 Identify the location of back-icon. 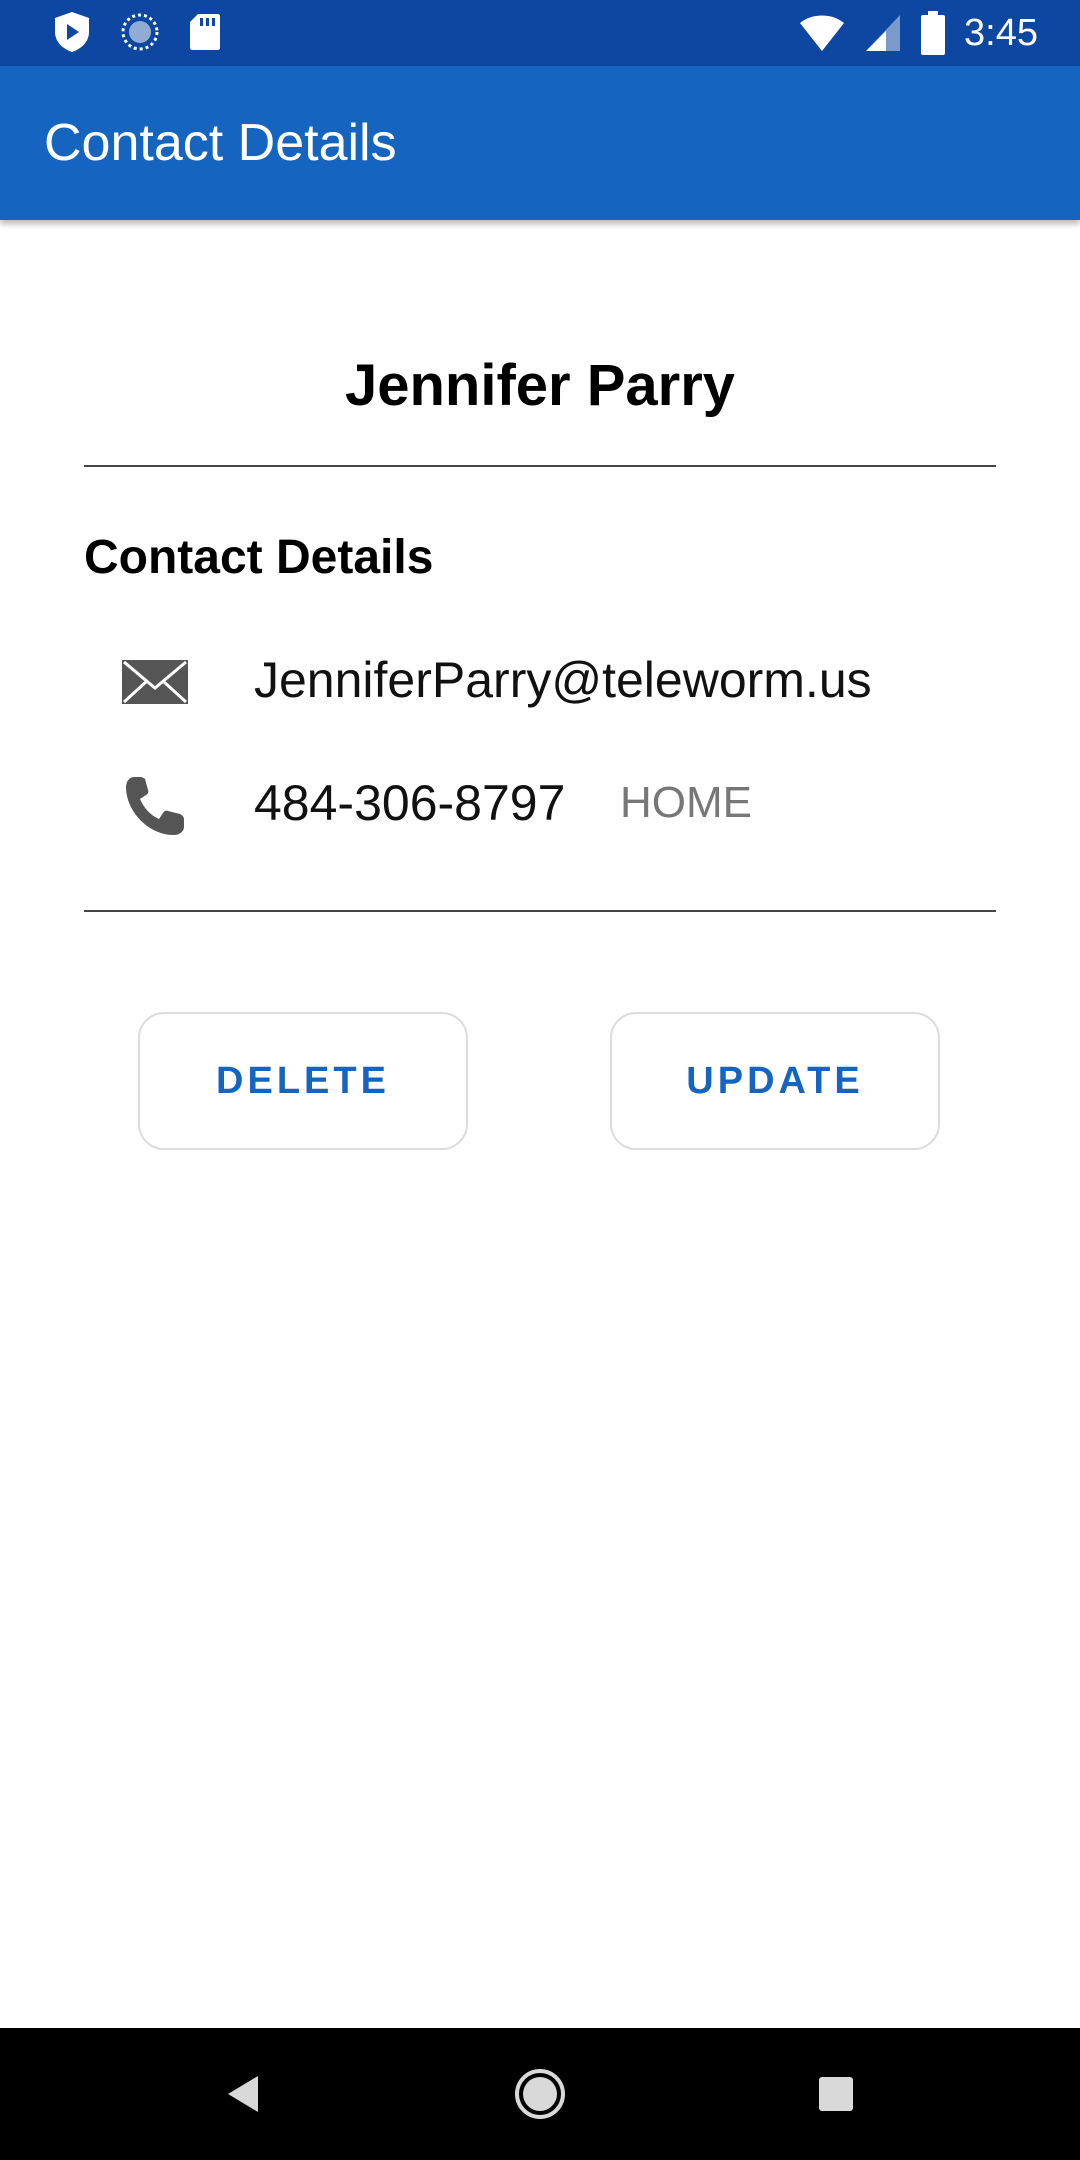
(242, 2094).